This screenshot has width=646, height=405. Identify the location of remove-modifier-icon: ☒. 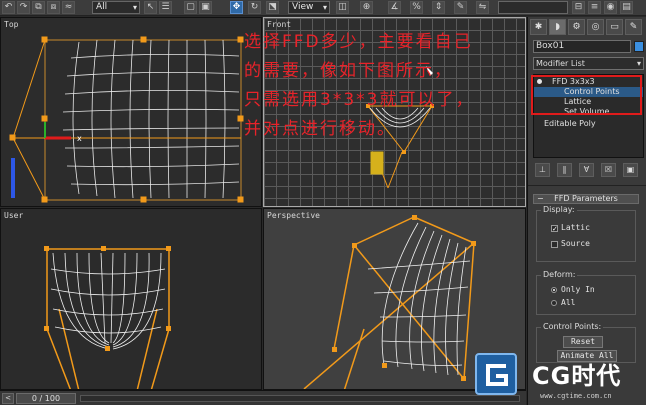
(608, 170).